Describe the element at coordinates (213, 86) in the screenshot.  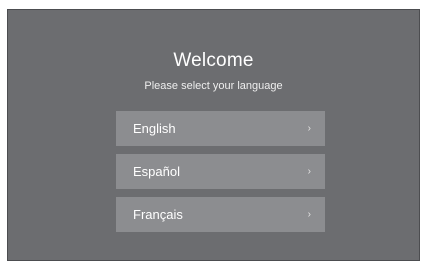
I see `language-prompt: Please select your language` at that location.